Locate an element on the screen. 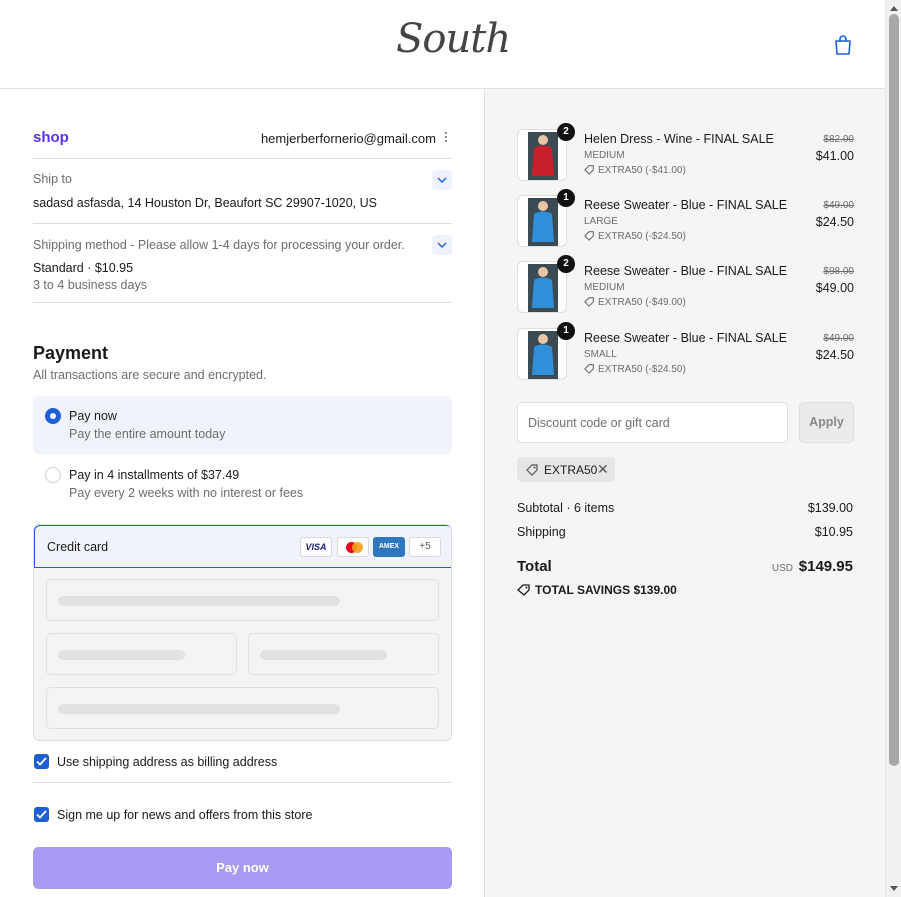  scroll-up-icon is located at coordinates (894, 8).